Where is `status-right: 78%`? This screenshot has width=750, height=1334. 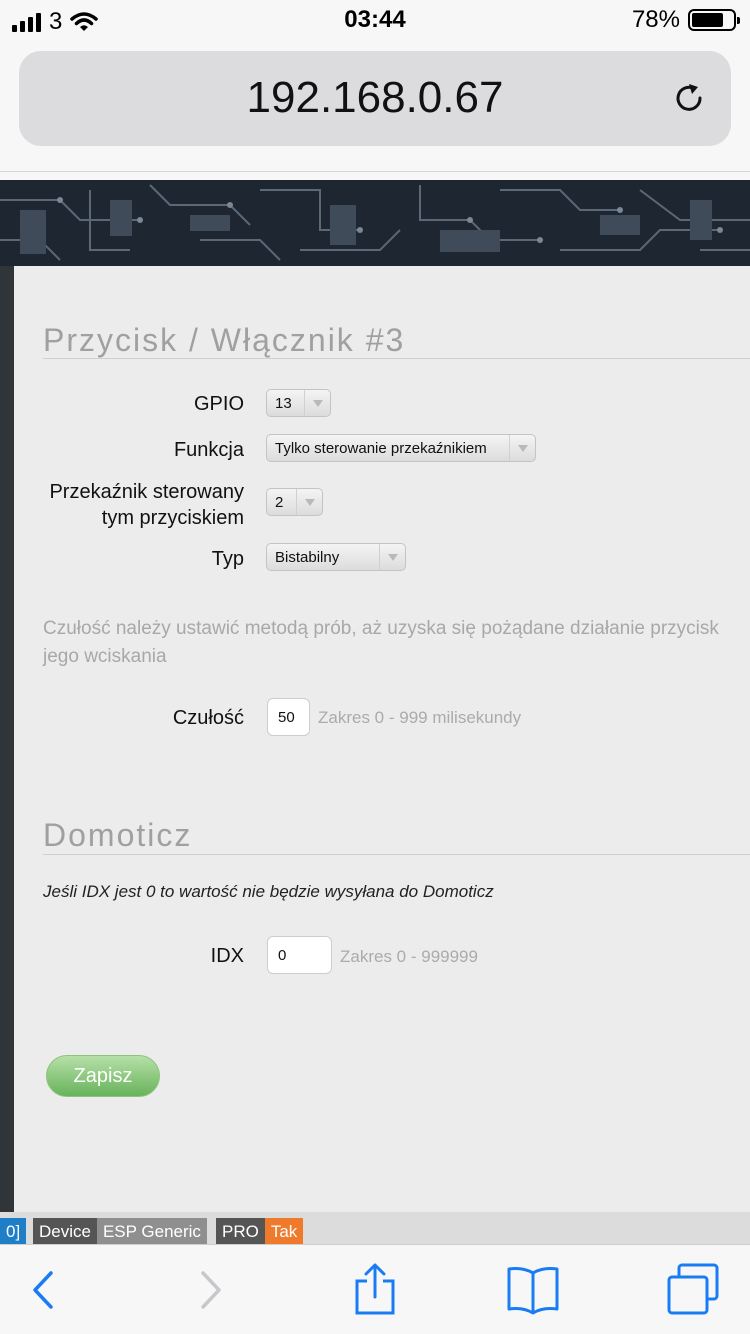
status-right: 78% is located at coordinates (685, 20).